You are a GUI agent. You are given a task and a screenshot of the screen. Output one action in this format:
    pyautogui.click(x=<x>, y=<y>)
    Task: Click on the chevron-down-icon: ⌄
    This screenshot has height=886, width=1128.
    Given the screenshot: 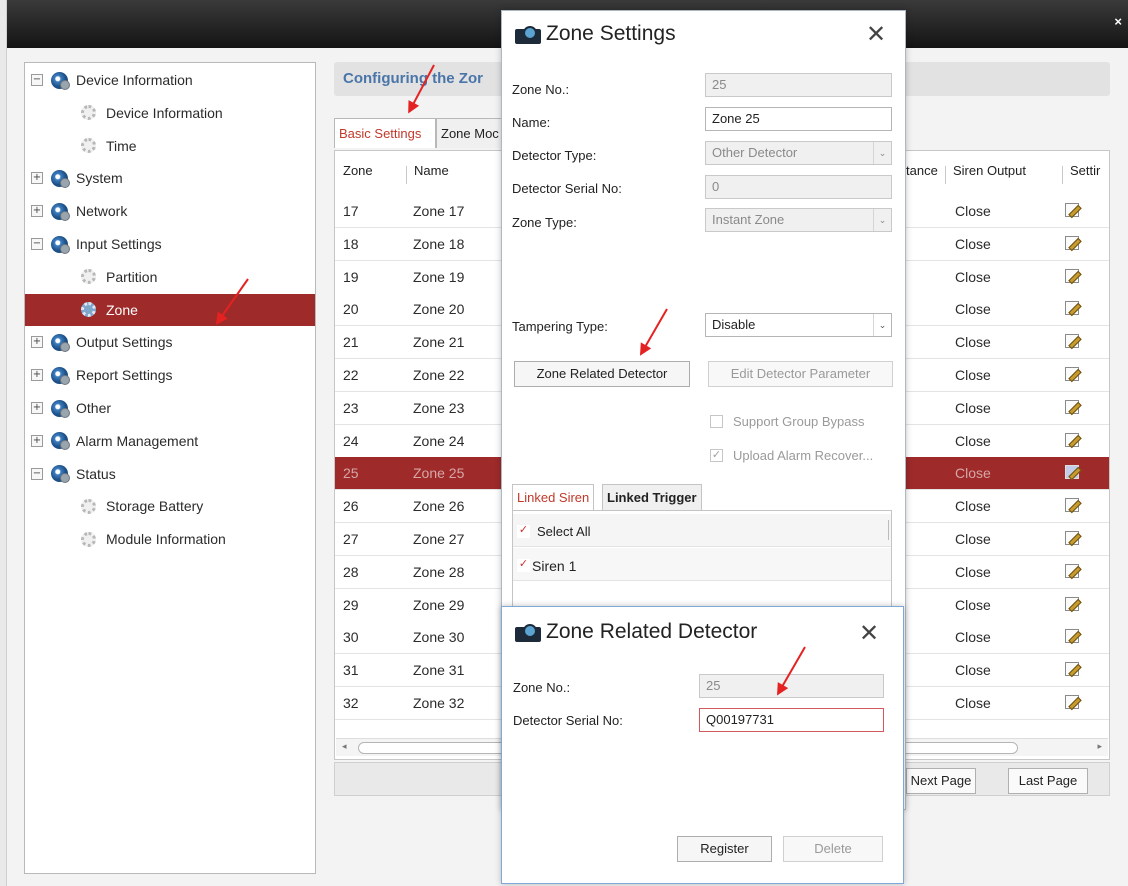 What is the action you would take?
    pyautogui.click(x=882, y=153)
    